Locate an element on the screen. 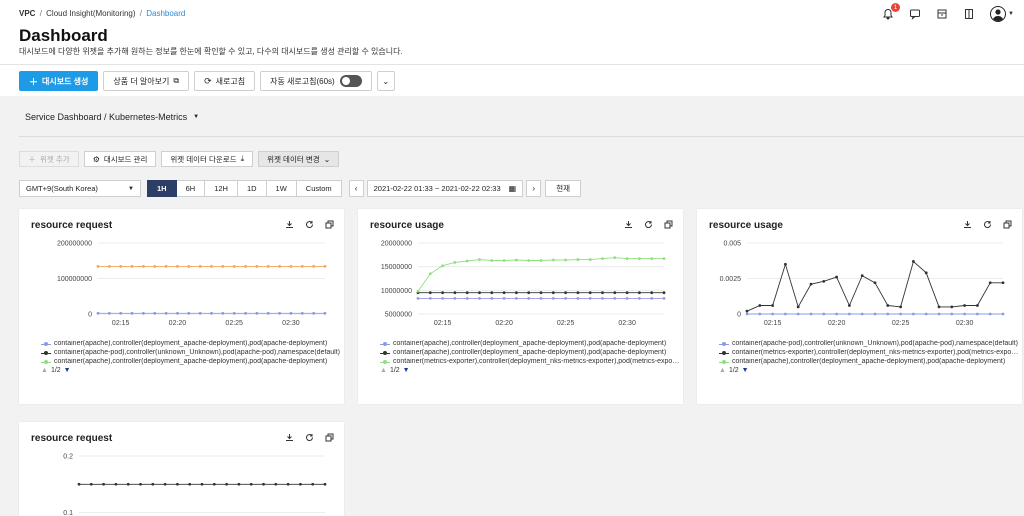  refresh-label: 새로고침 is located at coordinates (230, 81).